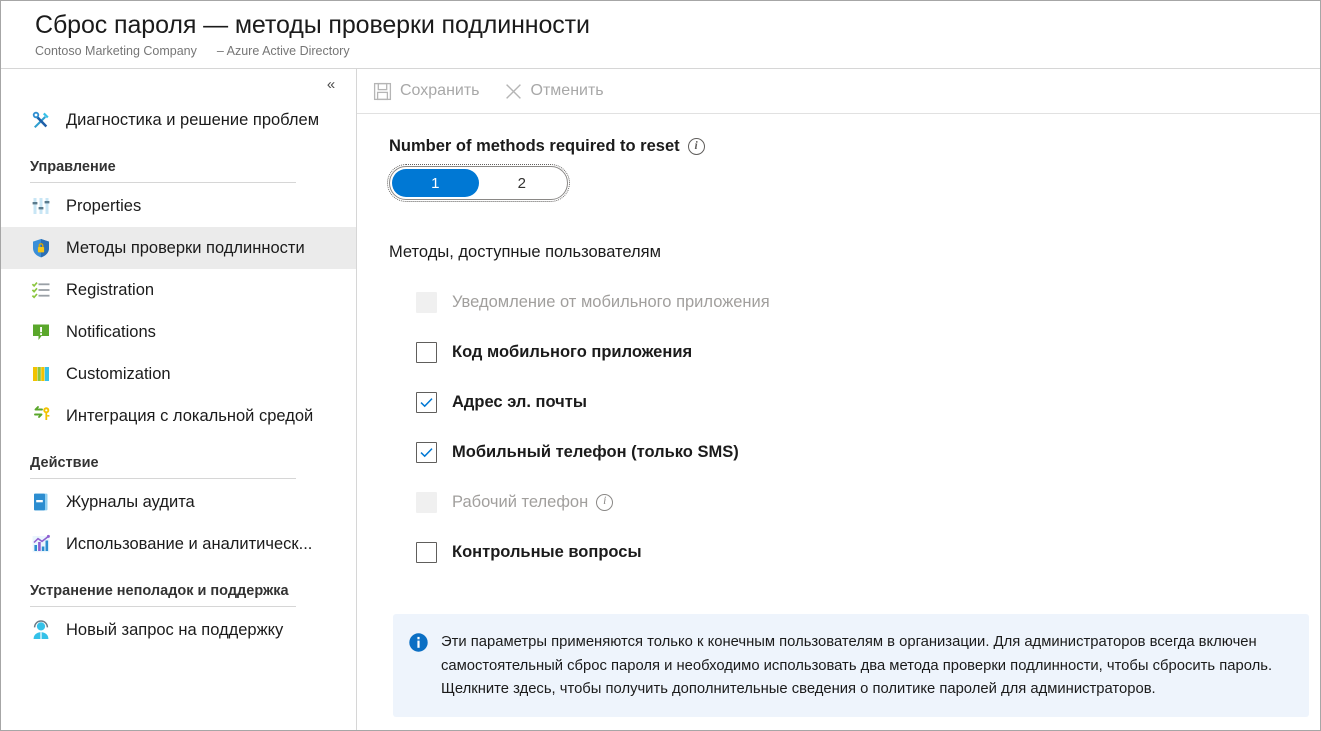  I want to click on method-label: Рабочий телефон, so click(520, 501).